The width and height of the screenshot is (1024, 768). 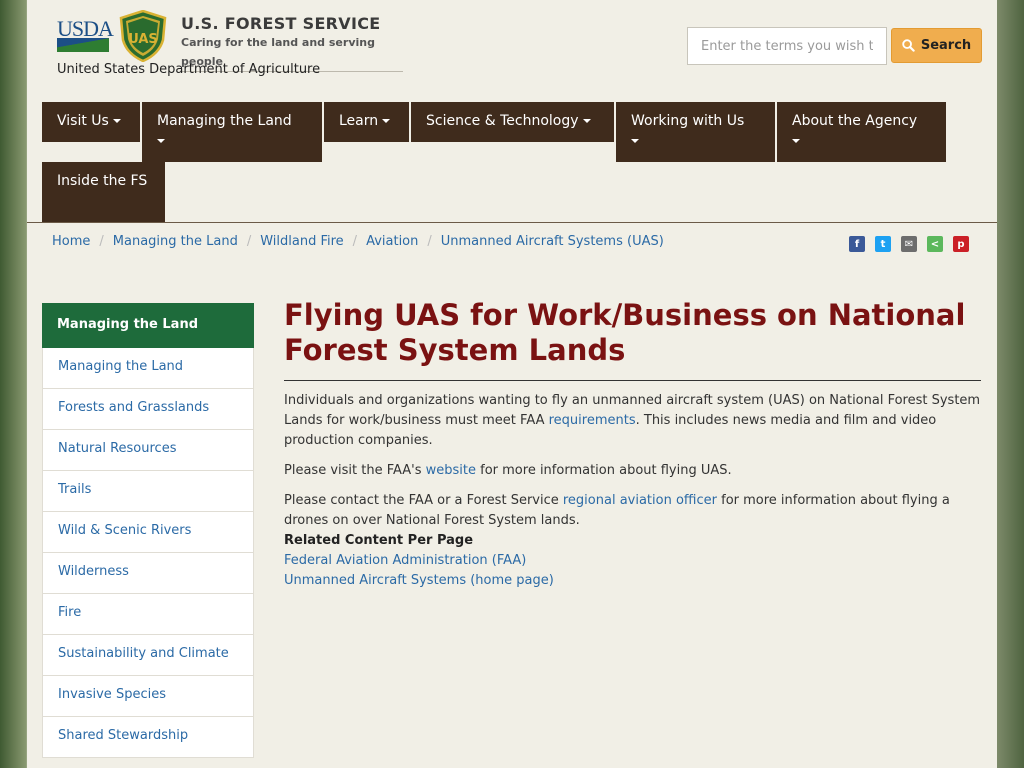 I want to click on nav-working-with-us: Working with Us, so click(x=695, y=132).